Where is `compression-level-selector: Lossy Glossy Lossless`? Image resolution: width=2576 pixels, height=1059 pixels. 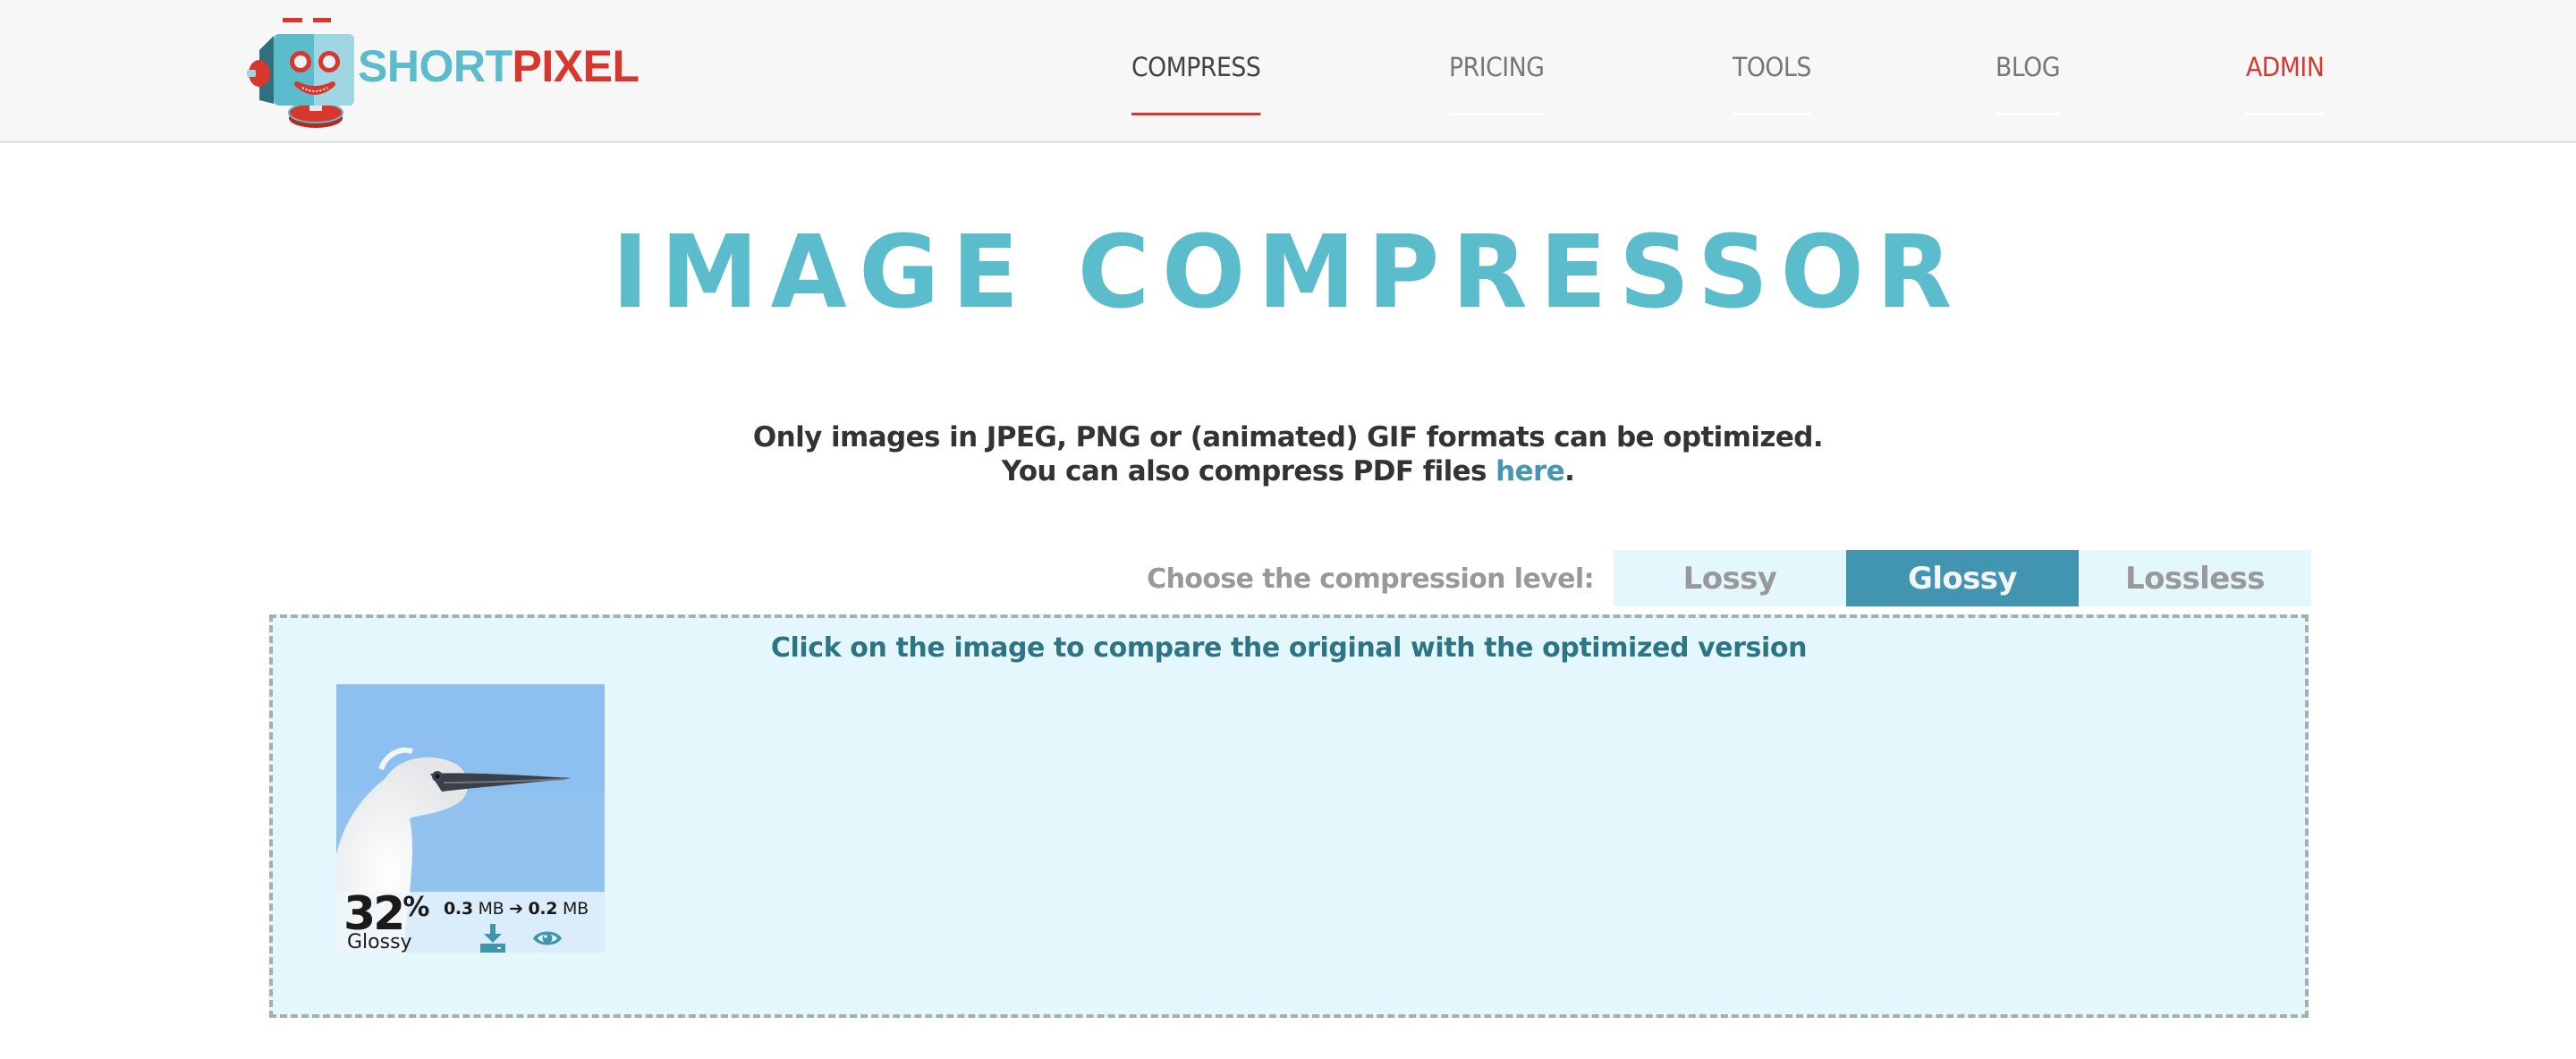 compression-level-selector: Lossy Glossy Lossless is located at coordinates (1962, 578).